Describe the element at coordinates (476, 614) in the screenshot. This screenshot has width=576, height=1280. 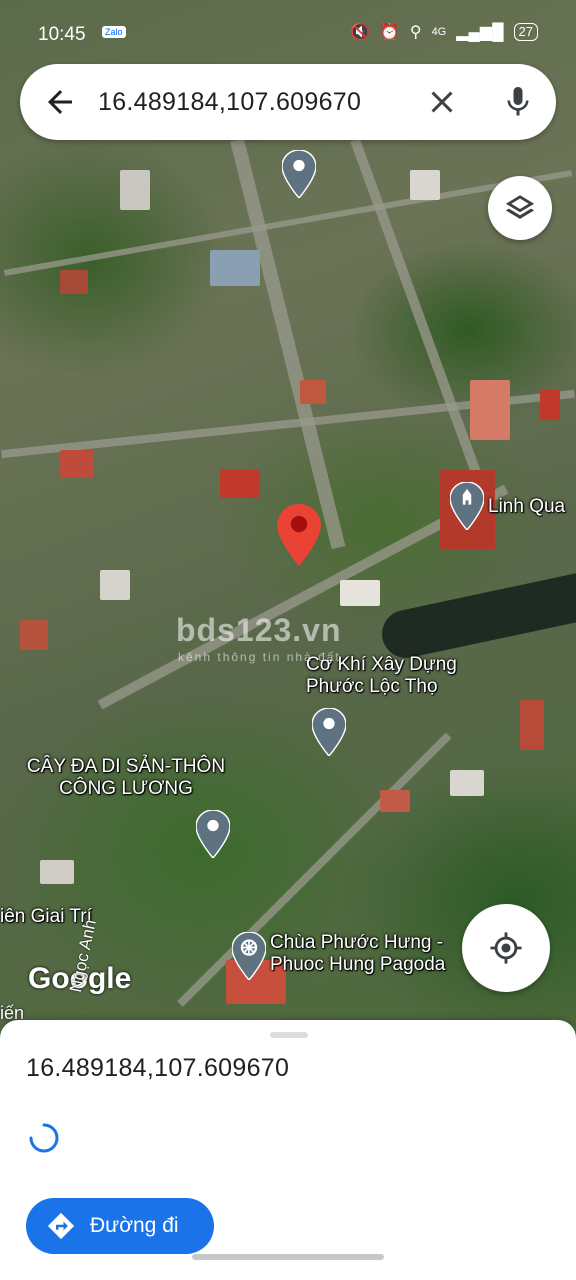
I see `river` at that location.